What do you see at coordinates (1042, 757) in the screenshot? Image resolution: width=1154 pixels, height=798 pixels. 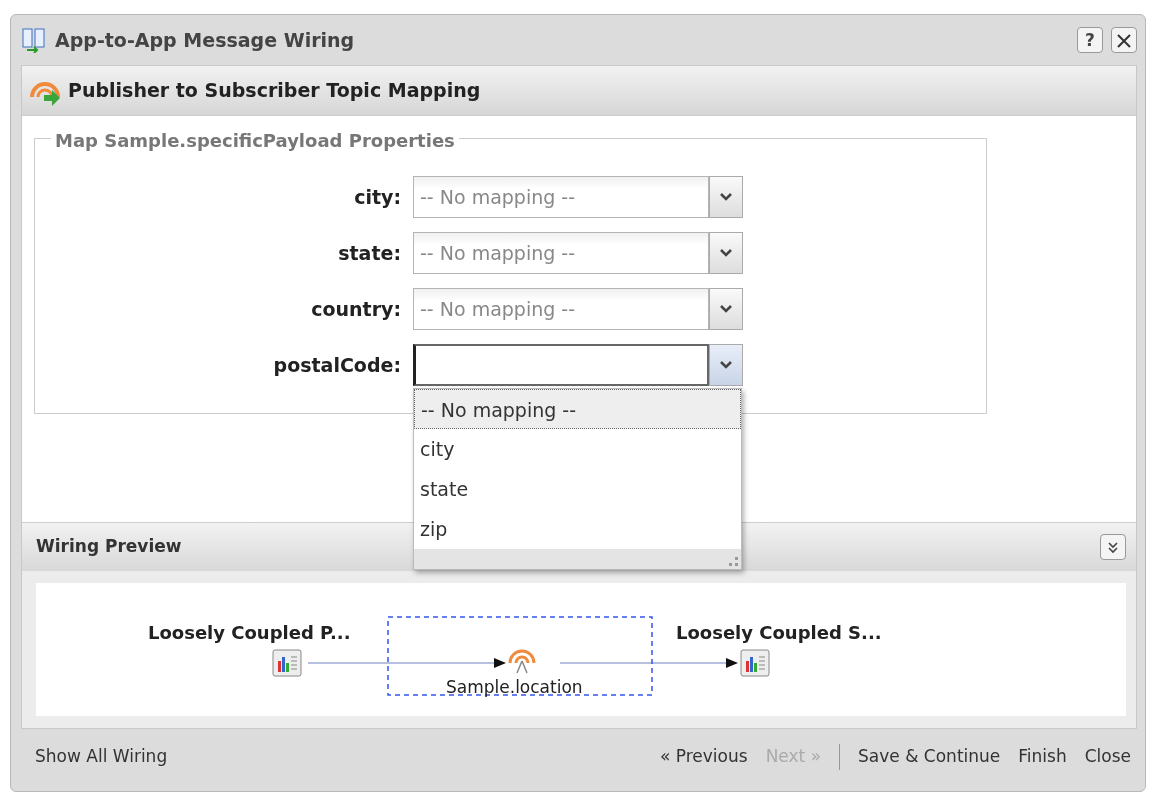 I see `finish-button: Finish` at bounding box center [1042, 757].